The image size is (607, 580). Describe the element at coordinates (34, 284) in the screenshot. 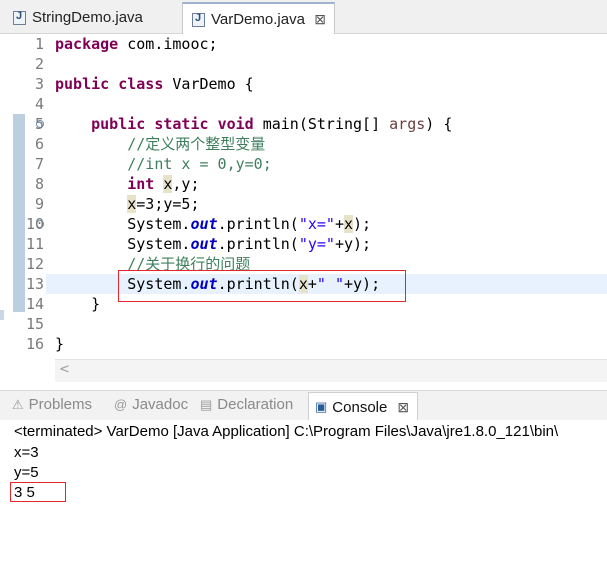

I see `line-number: 13` at that location.